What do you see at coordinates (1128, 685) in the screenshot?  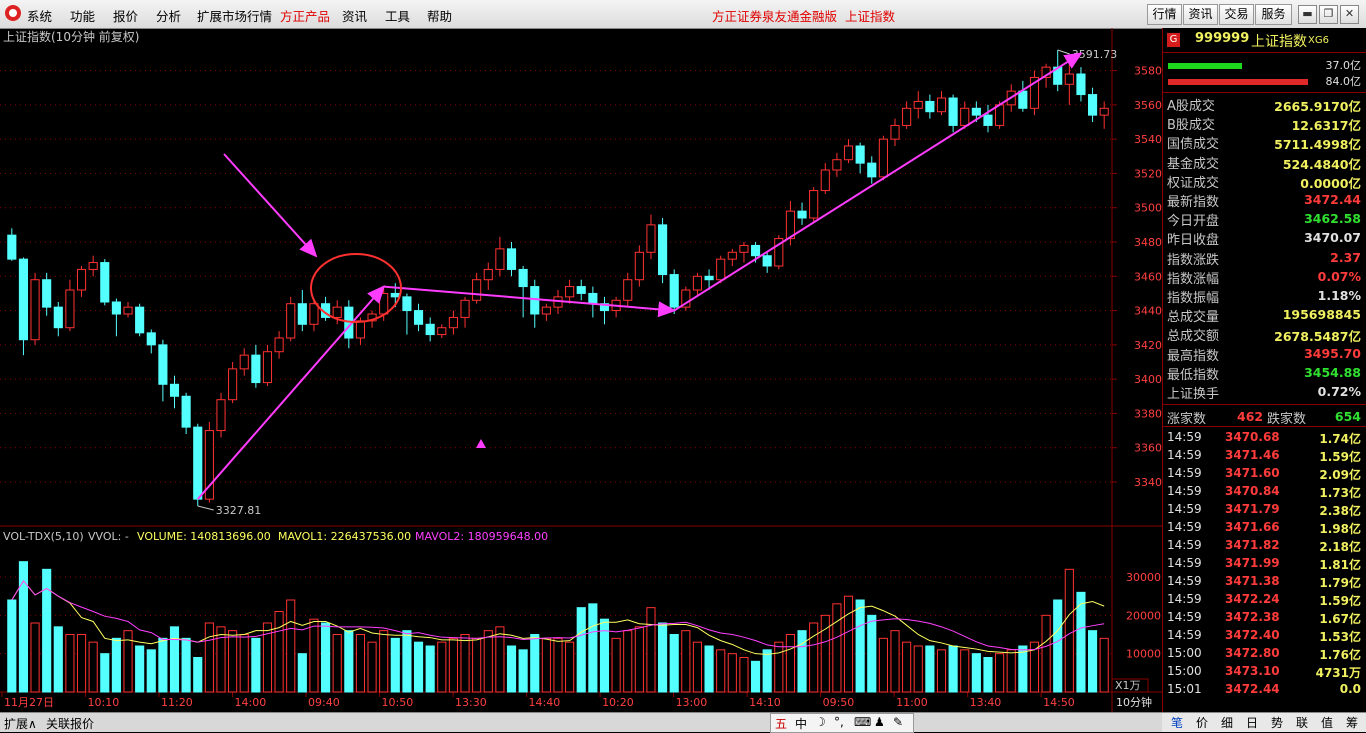 I see `vol-unit: X1万` at bounding box center [1128, 685].